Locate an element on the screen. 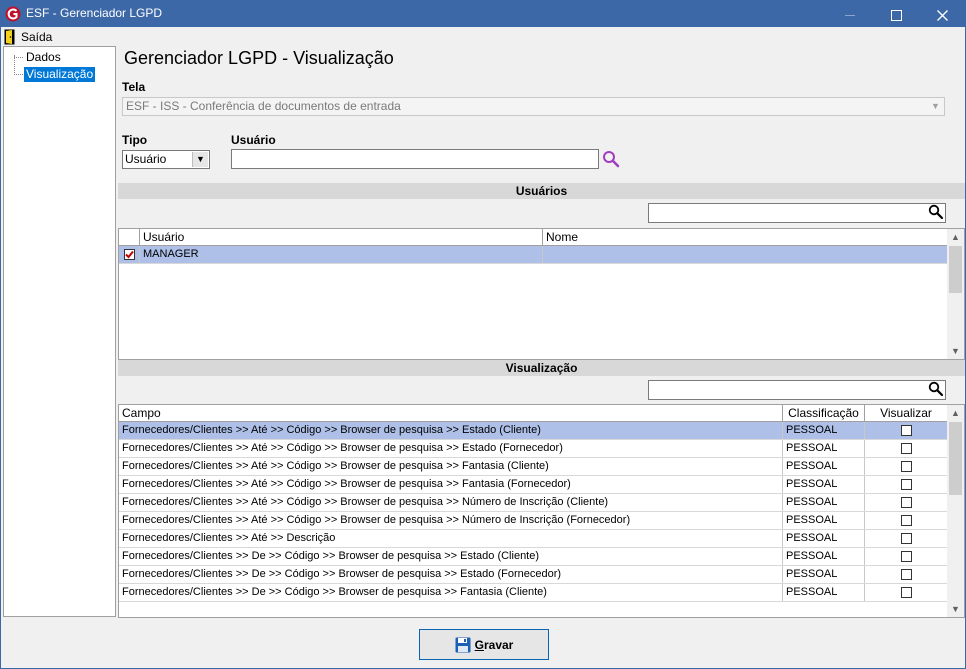 This screenshot has height=669, width=966. type-label: Tipo is located at coordinates (135, 140).